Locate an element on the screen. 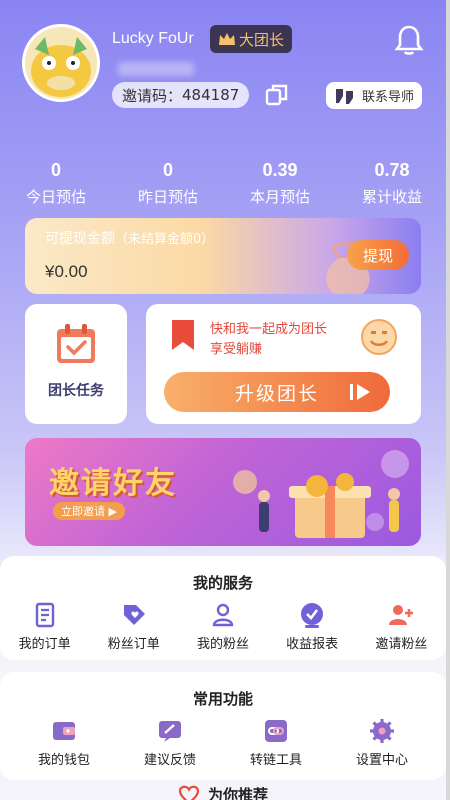  banner-cta-button: 立即邀请 ▶ is located at coordinates (89, 511).